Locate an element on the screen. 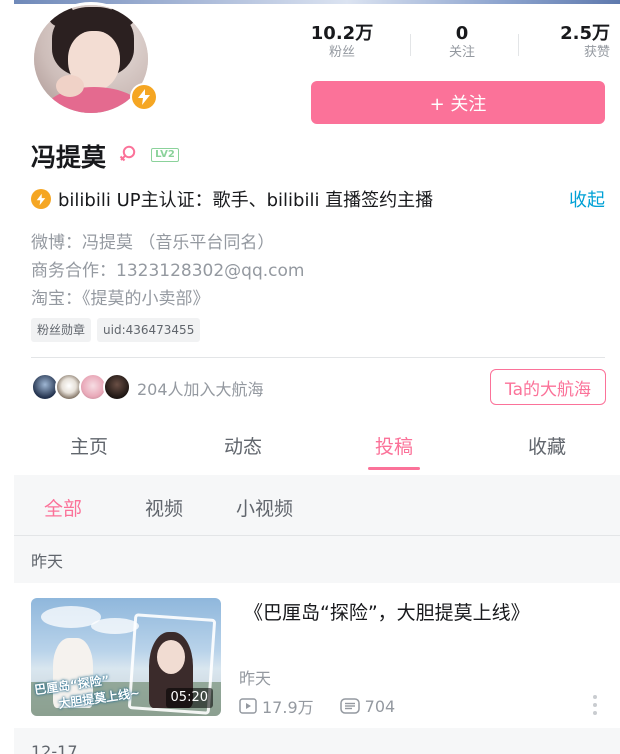  bio-line: 淘宝：《提莫的小卖部》 is located at coordinates (120, 299).